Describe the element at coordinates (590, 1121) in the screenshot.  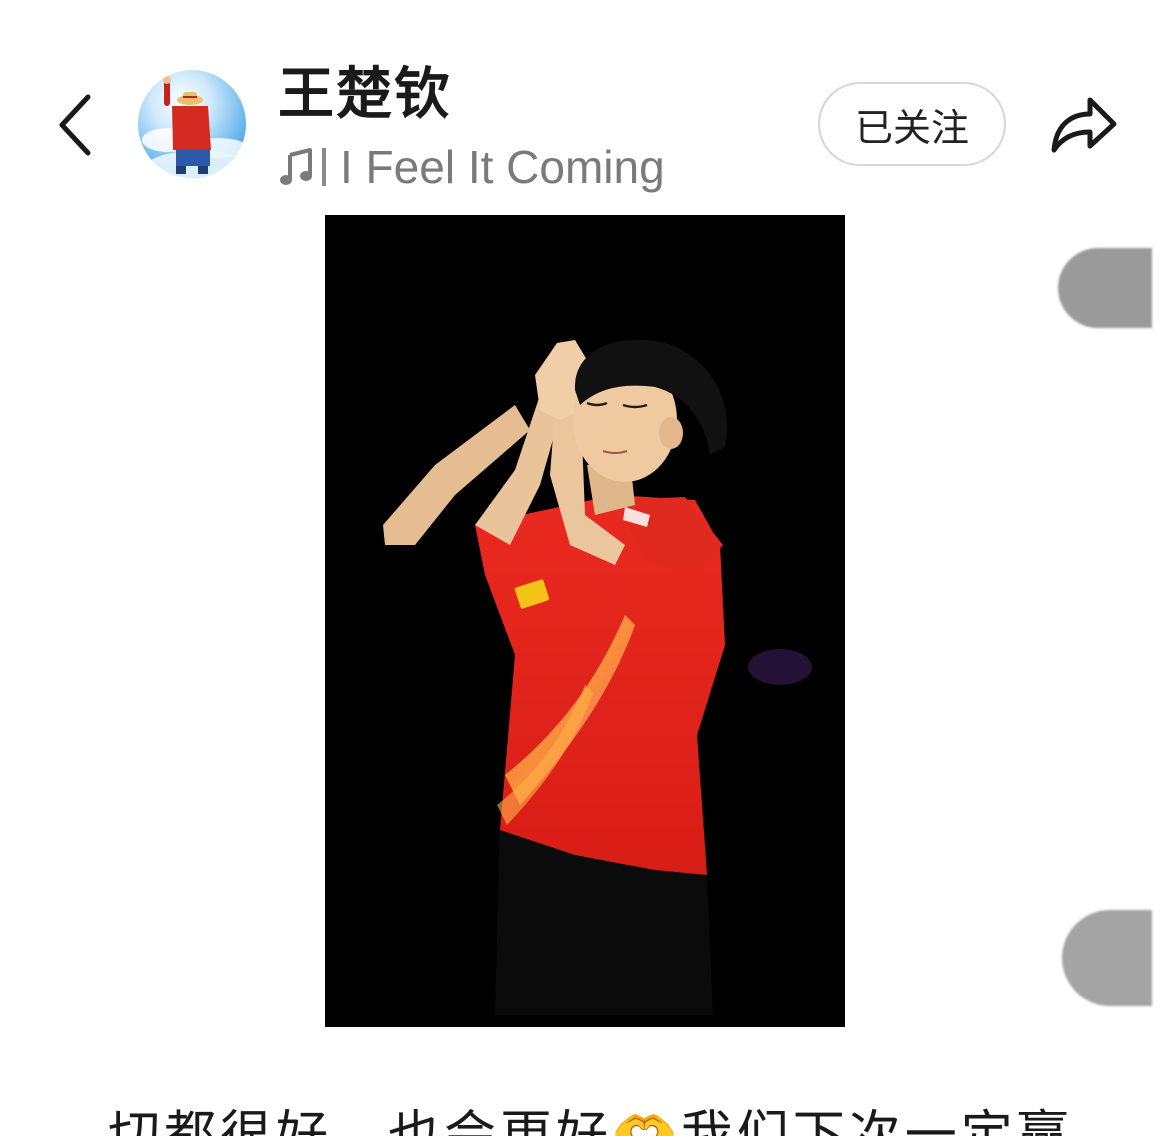
I see `post-caption: 切都很好，也会更好🫶我们下次一定赢` at that location.